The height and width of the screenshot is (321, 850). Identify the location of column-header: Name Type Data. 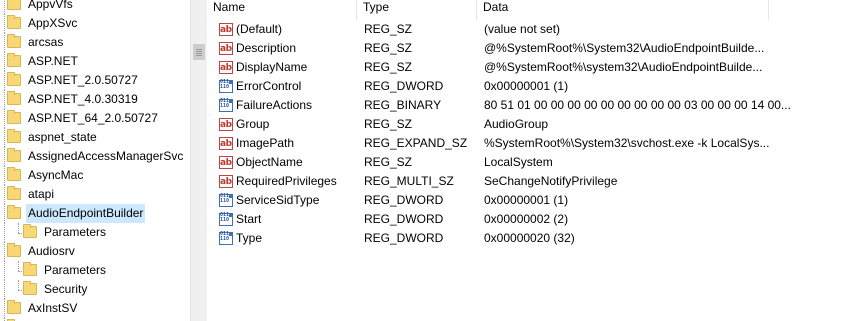
(528, 10).